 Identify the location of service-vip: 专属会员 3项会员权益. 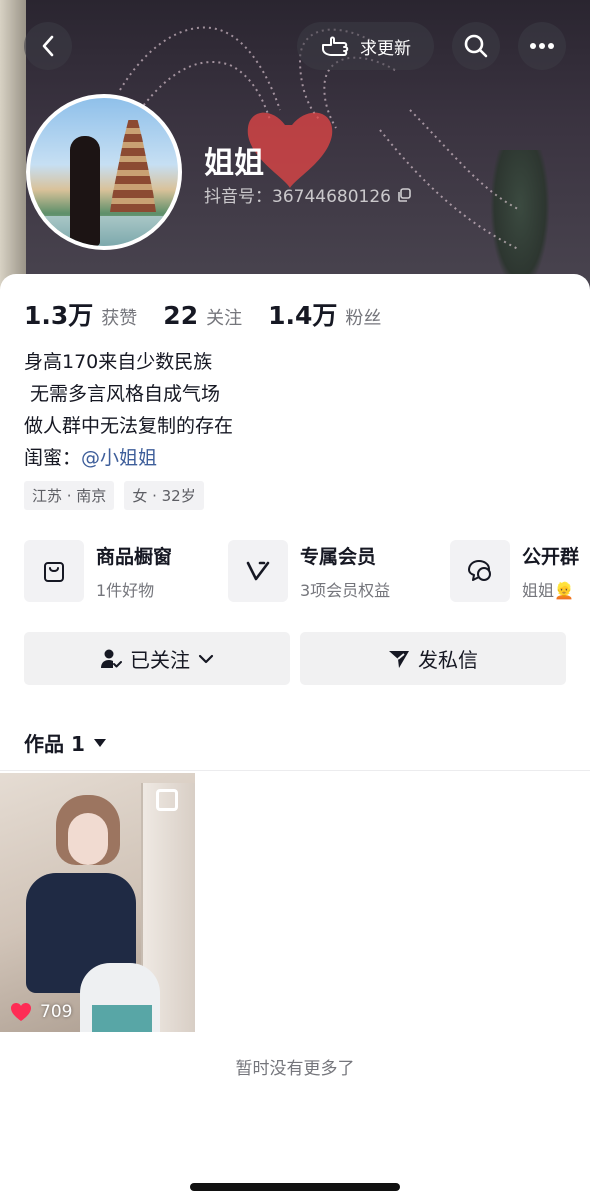
(309, 571).